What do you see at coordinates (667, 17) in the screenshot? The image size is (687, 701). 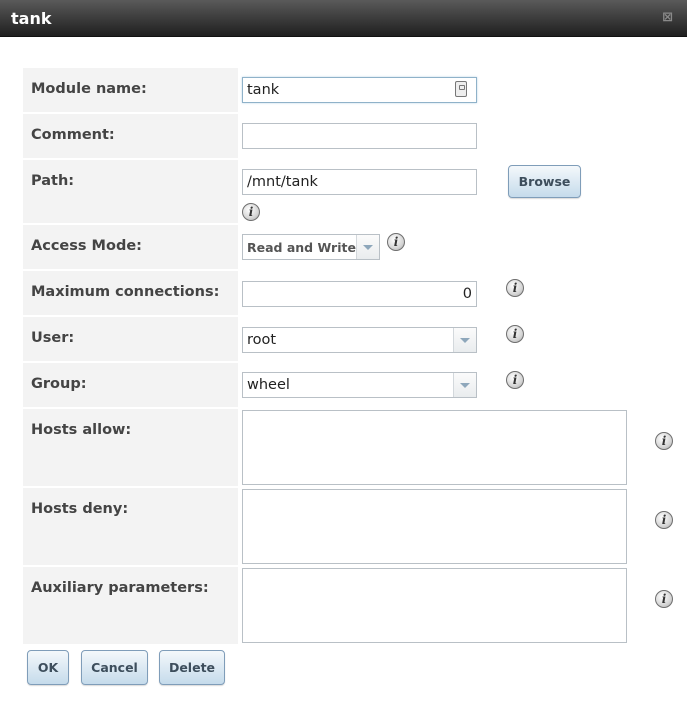 I see `close-icon: ⊠` at bounding box center [667, 17].